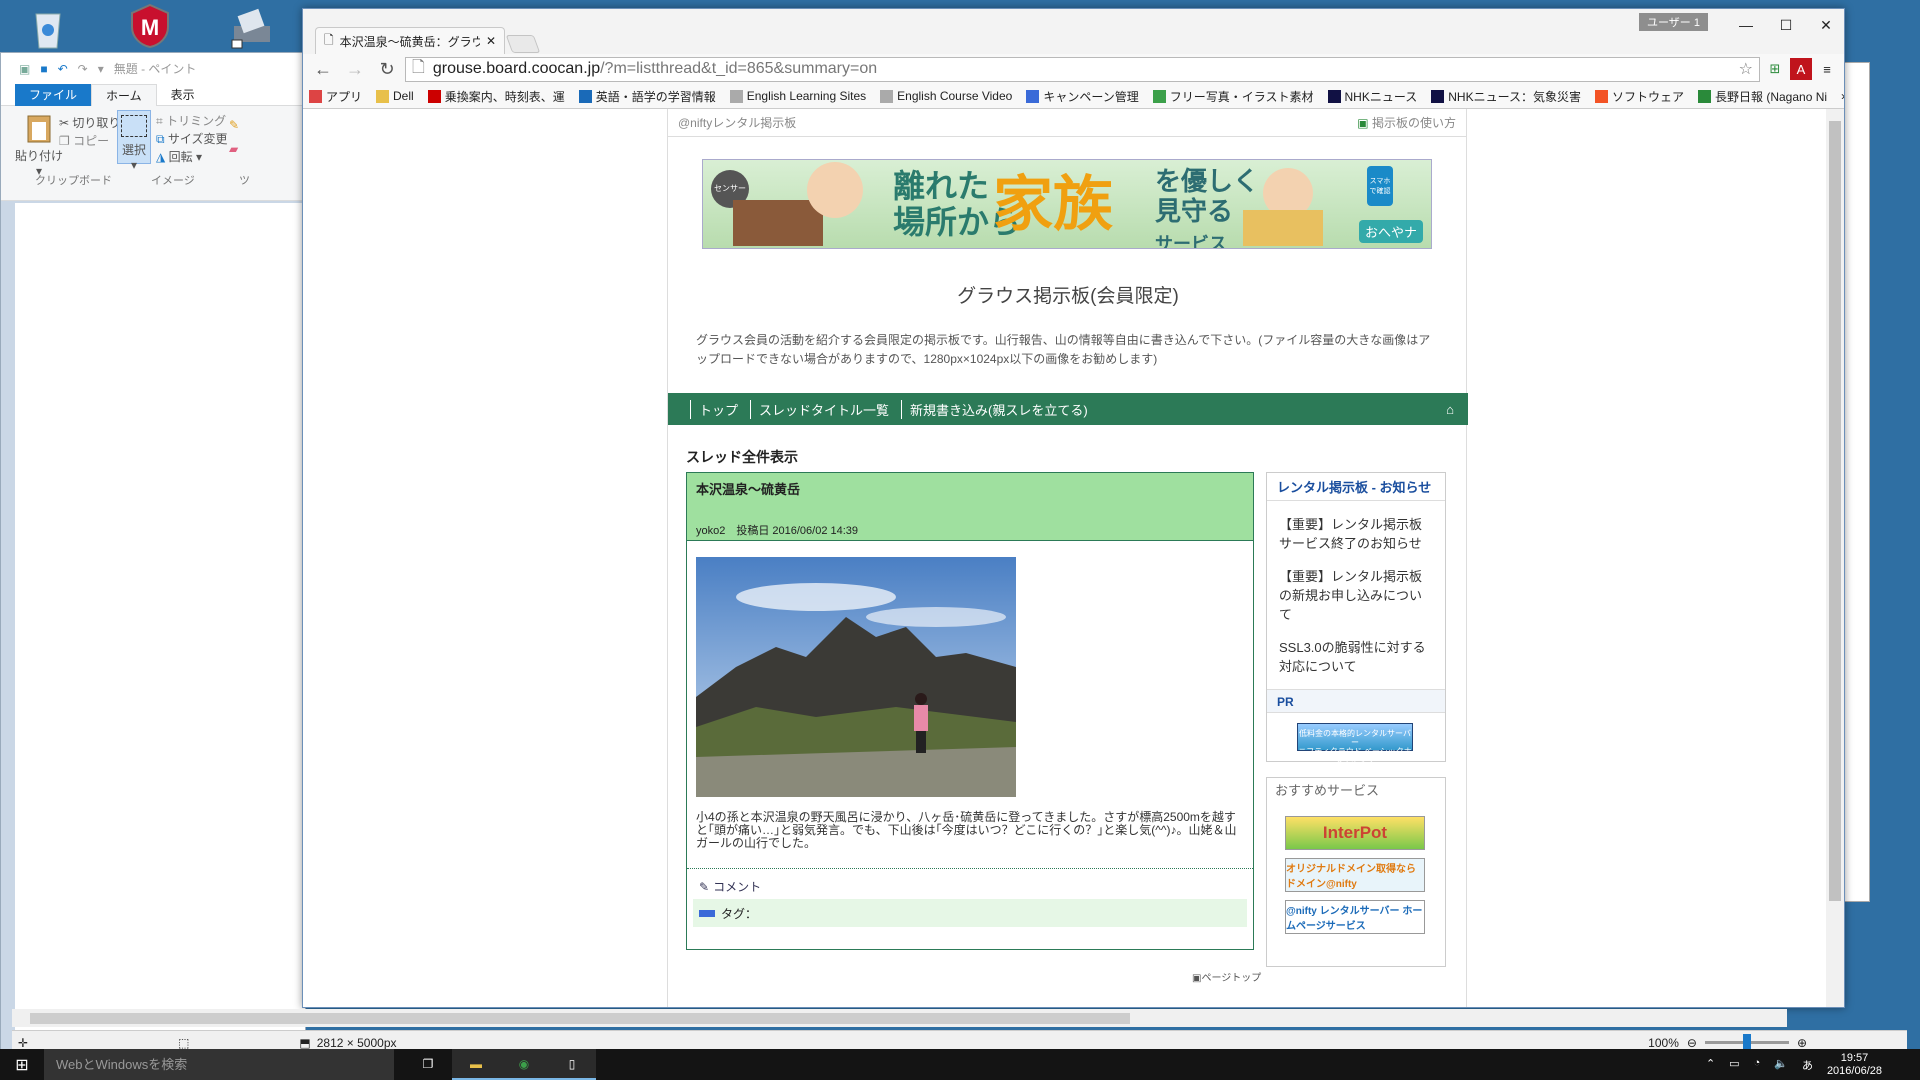 Image resolution: width=1920 pixels, height=1080 pixels. I want to click on eraser-tool-icon: ▰, so click(233, 149).